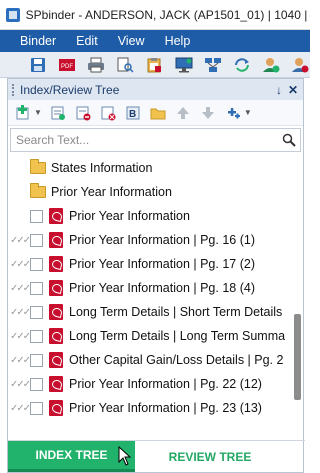  I want to click on tree-row-label: Long Term Details | Long Term Summa, so click(177, 336).